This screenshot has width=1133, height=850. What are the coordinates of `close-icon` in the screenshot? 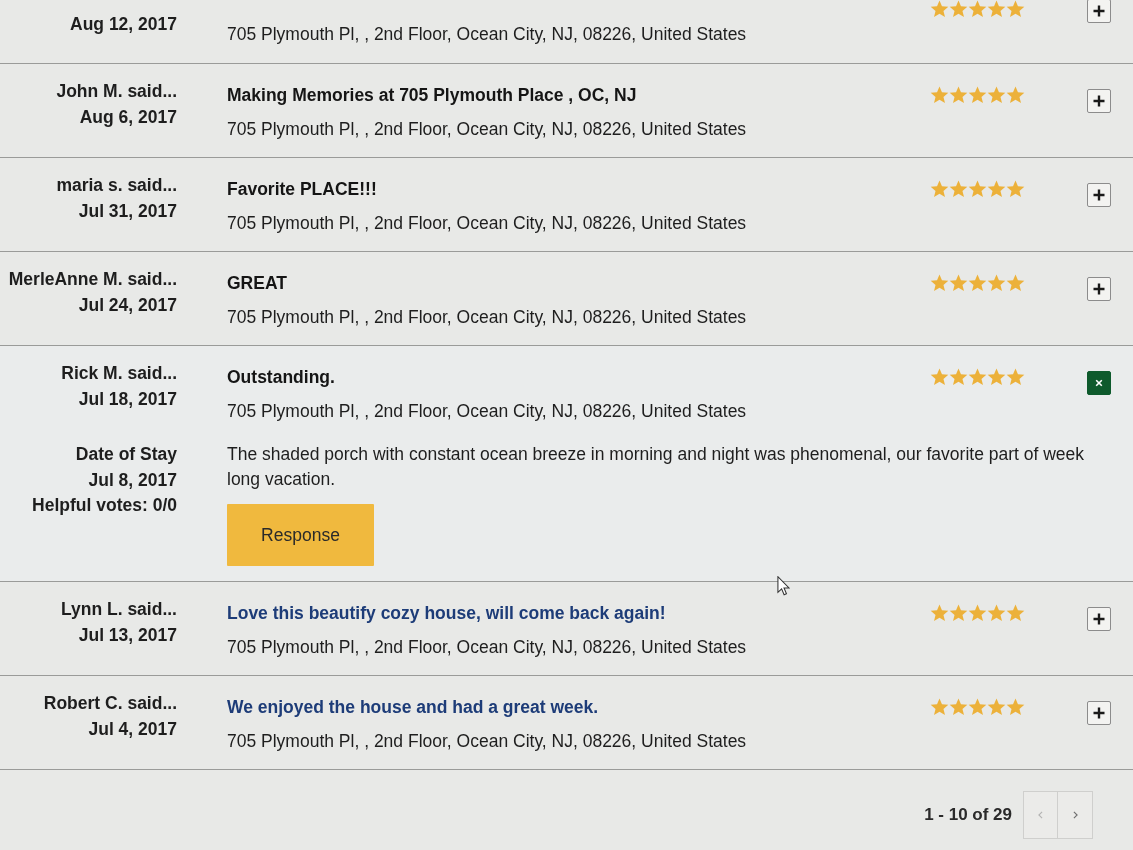 It's located at (1099, 383).